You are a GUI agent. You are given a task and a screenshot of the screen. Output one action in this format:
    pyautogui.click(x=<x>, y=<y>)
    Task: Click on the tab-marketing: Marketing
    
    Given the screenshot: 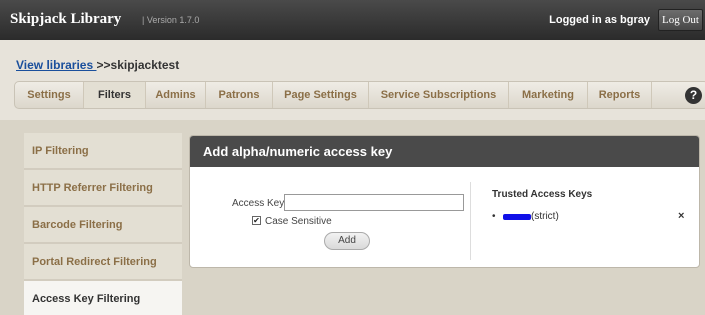 What is the action you would take?
    pyautogui.click(x=548, y=95)
    